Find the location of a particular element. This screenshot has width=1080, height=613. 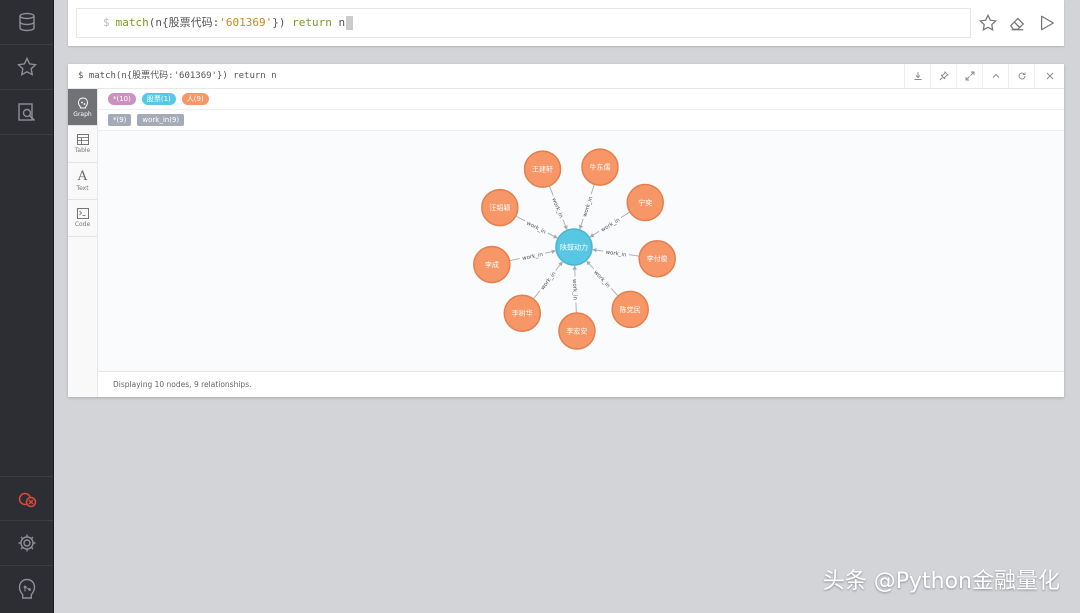

query-return: return is located at coordinates (312, 22).